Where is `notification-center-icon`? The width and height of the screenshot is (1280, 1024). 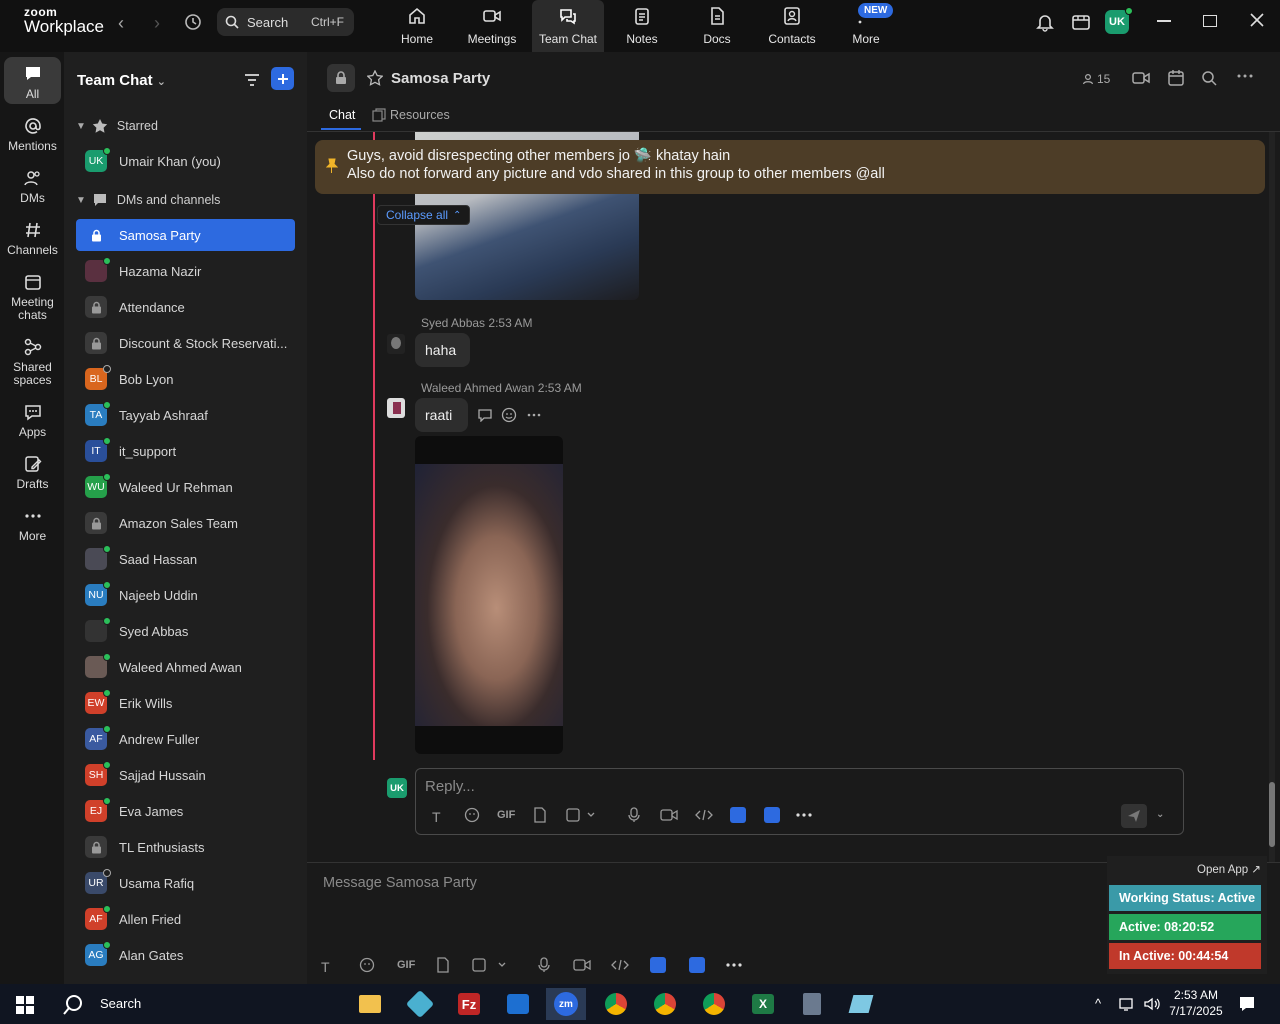 notification-center-icon is located at coordinates (1247, 1004).